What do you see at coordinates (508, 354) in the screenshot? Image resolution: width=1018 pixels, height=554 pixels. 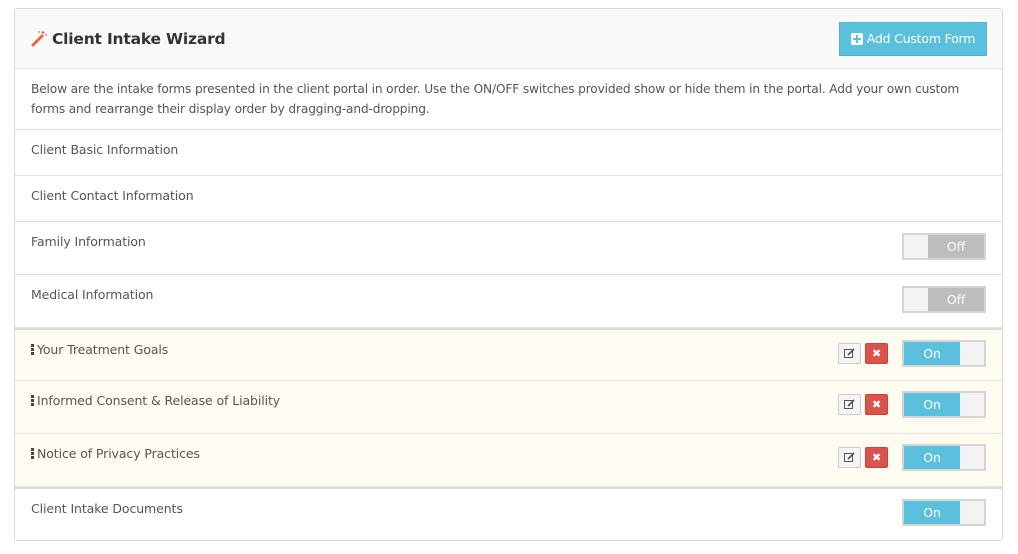 I see `form-row-your-treatment-goals: Your Treatment Goals ✖ On` at bounding box center [508, 354].